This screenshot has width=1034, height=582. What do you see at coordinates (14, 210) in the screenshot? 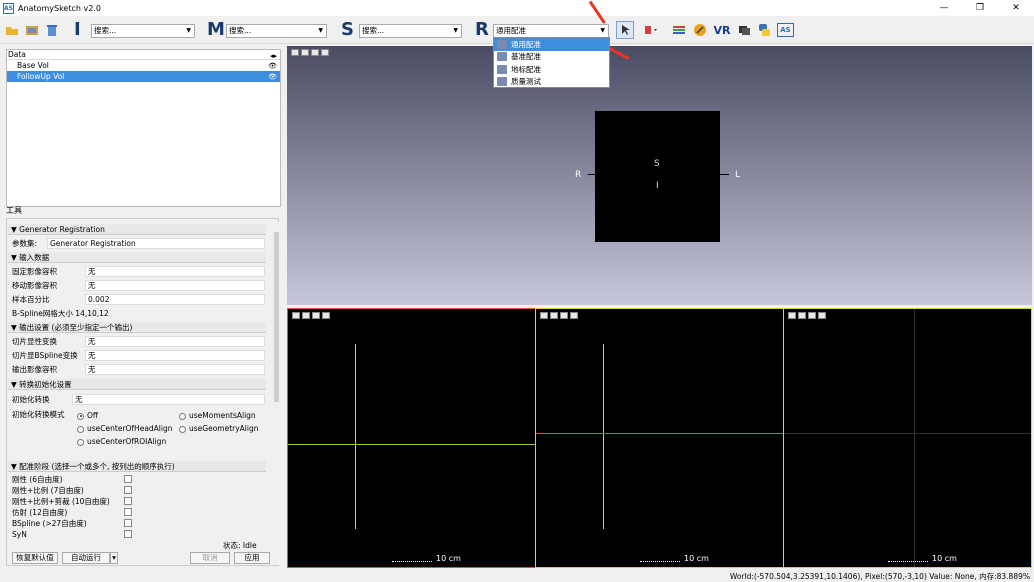
I see `tools-label: 工具` at bounding box center [14, 210].